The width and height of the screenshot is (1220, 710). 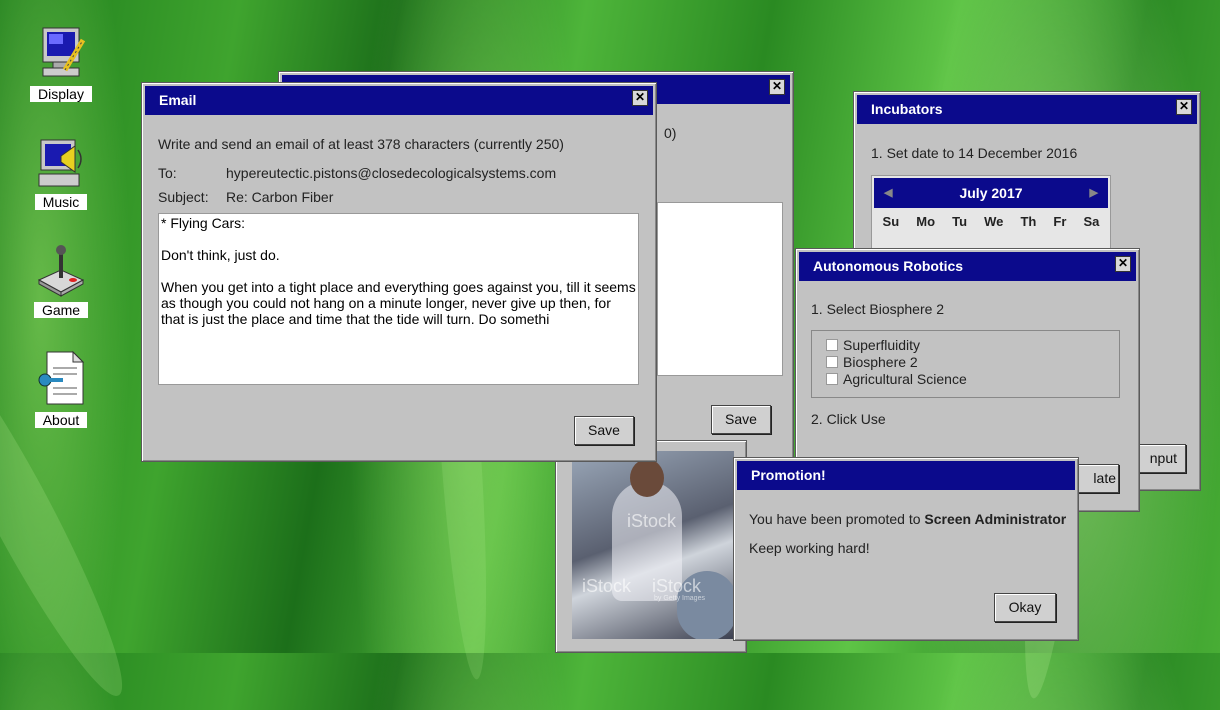 What do you see at coordinates (670, 133) in the screenshot?
I see `back-email-instruction: 0)` at bounding box center [670, 133].